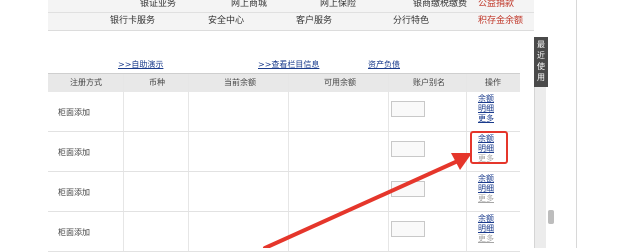 This screenshot has width=620, height=252. Describe the element at coordinates (86, 82) in the screenshot. I see `header-reg-method: 注册方式` at that location.